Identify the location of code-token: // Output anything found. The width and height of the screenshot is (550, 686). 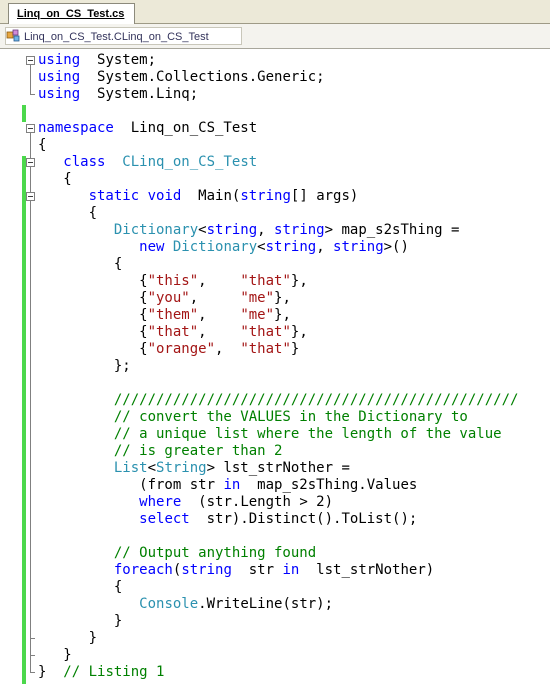
(215, 553).